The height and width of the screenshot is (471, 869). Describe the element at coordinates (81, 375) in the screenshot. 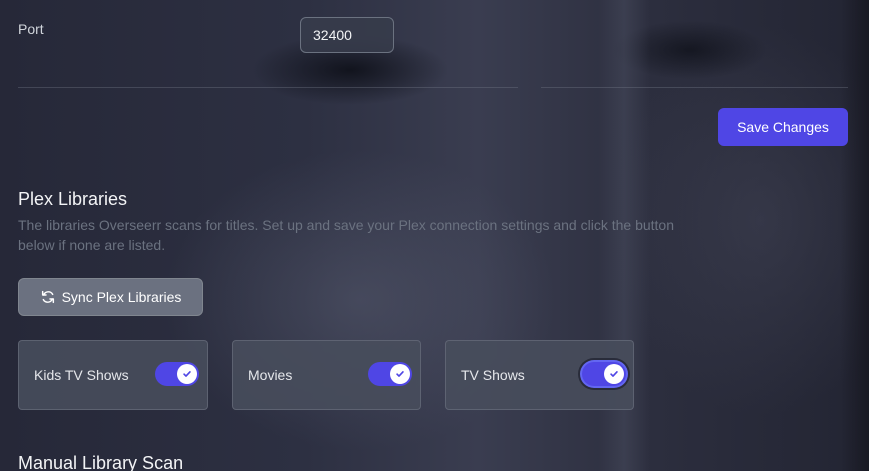

I see `library-name: Kids TV Shows` at that location.